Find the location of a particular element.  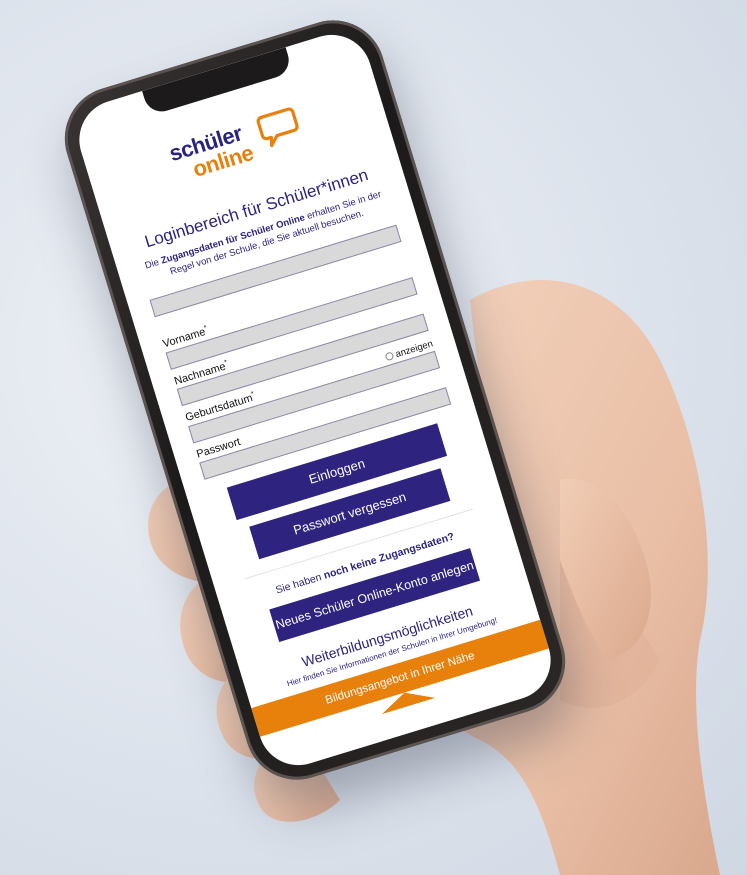

speech-bubble-icon is located at coordinates (277, 127).